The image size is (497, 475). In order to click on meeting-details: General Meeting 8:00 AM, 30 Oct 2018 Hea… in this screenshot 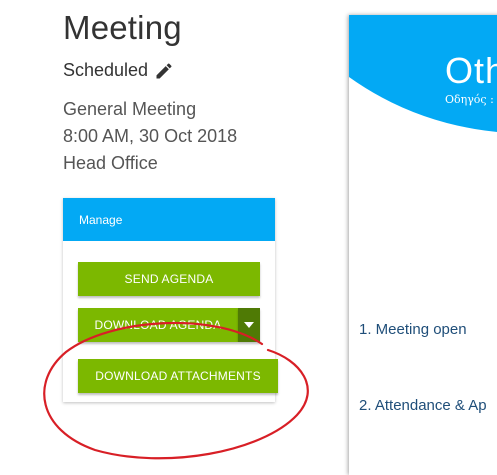, I will do `click(150, 136)`.